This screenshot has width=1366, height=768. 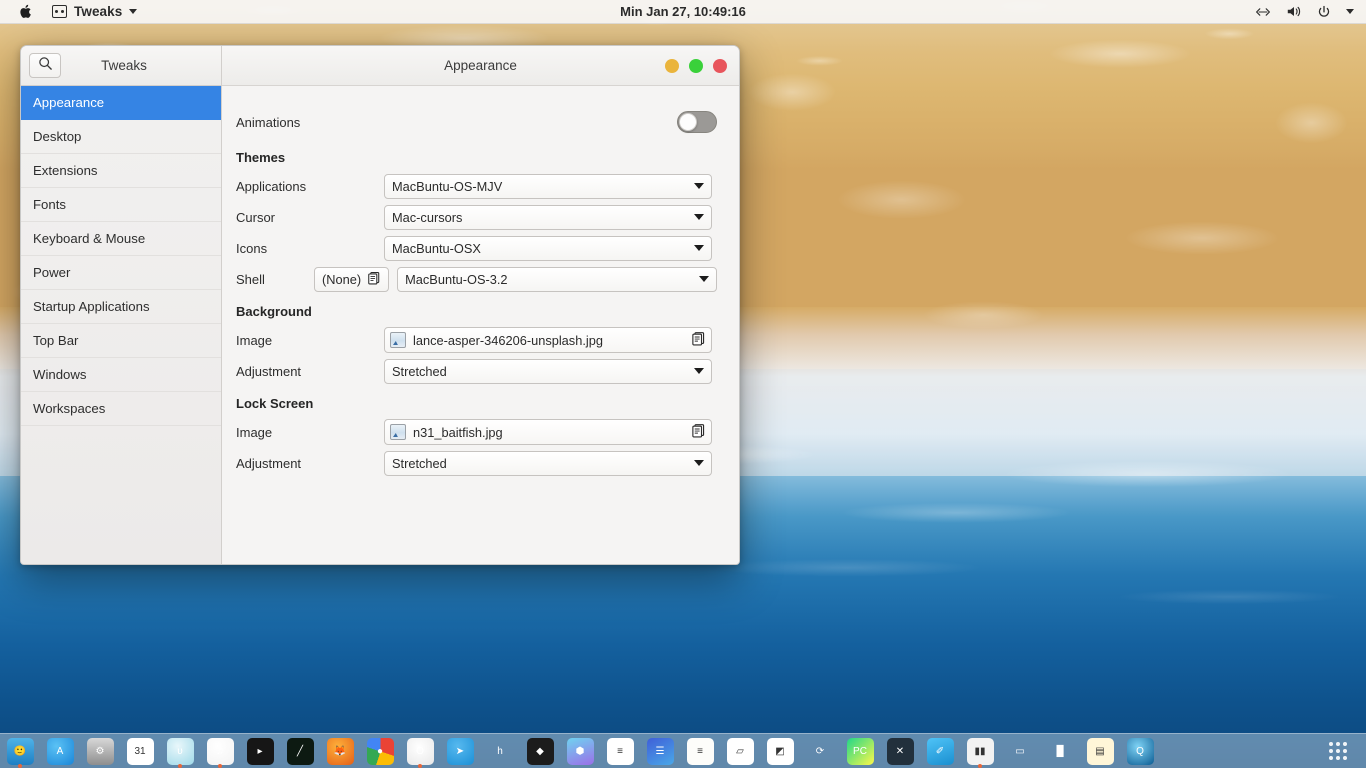 I want to click on dock-item-sync: ⟳, so click(x=820, y=751).